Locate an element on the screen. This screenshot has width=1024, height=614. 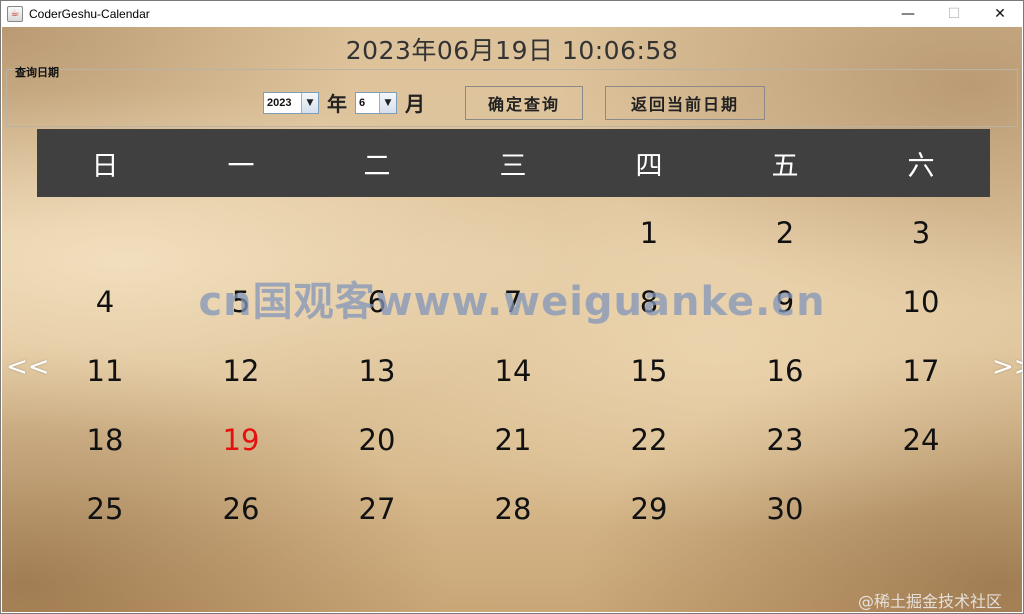
window-title: CoderGeshu-Calendar is located at coordinates (89, 14).